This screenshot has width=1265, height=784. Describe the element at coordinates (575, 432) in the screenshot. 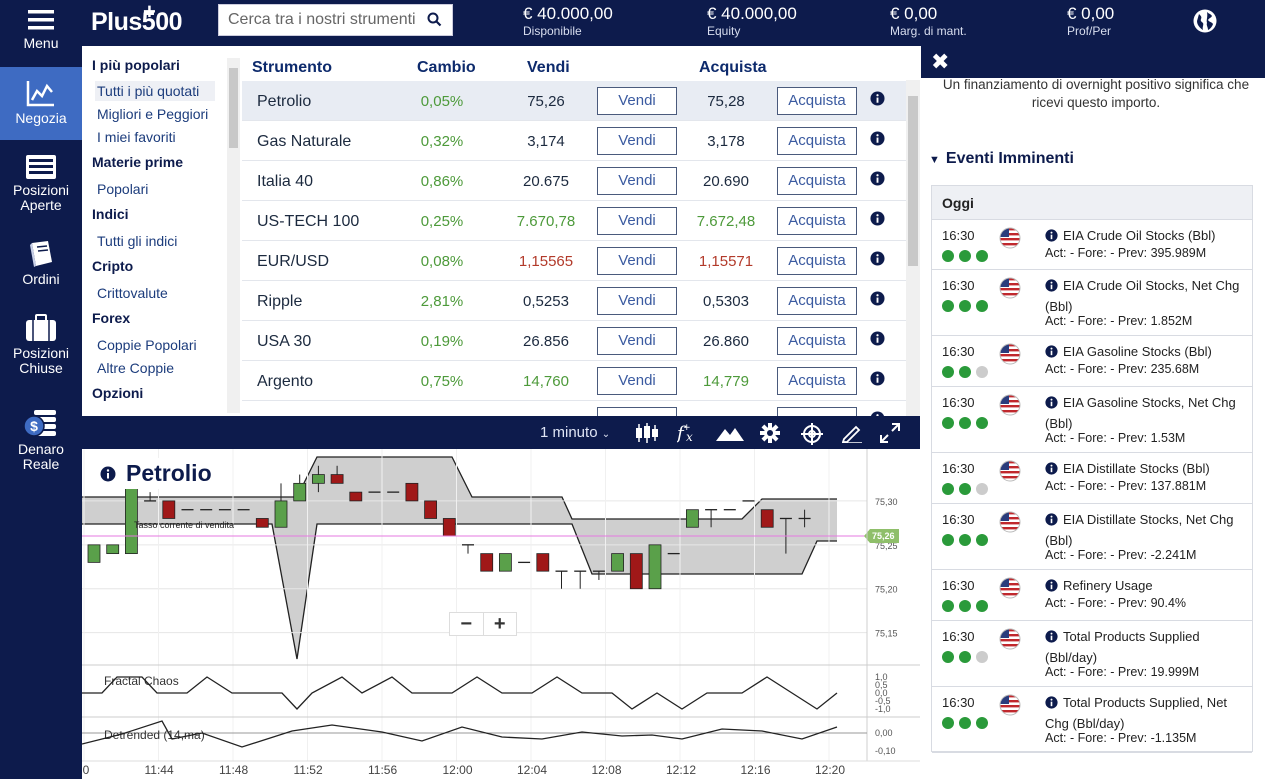

I see `timeframe-select: 1 minuto ⌄` at that location.